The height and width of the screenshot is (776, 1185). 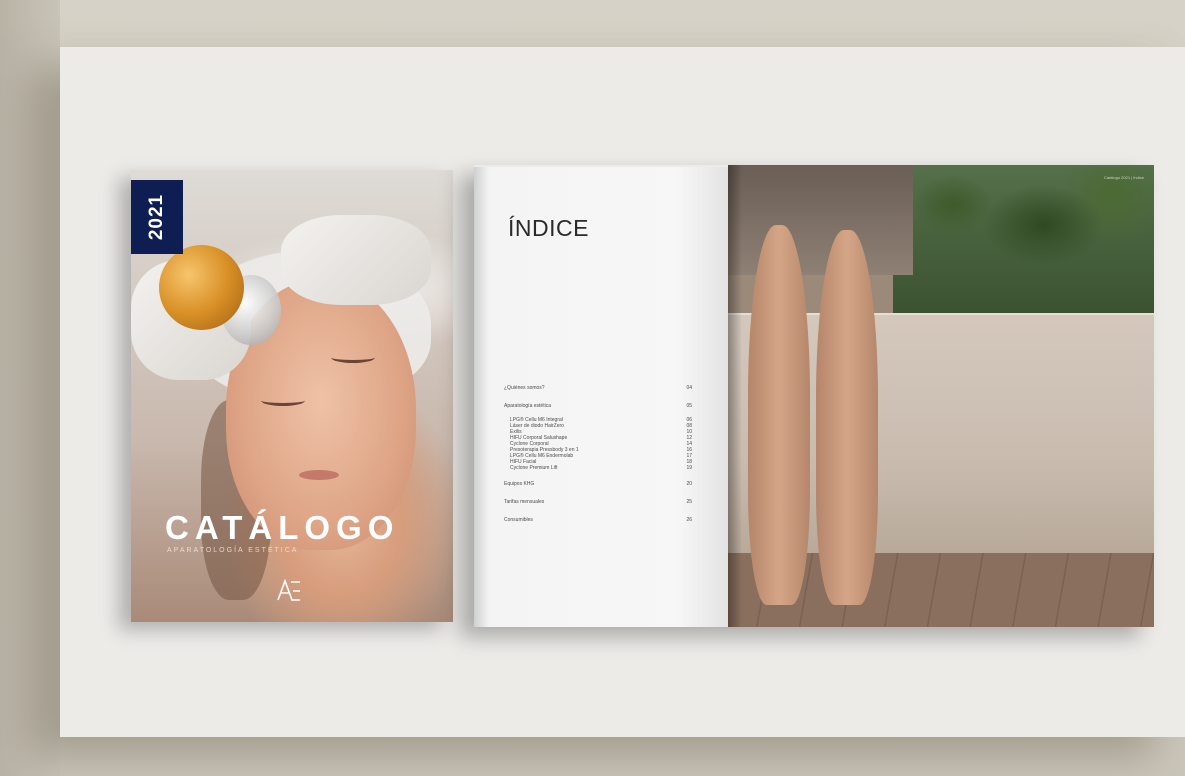 I want to click on toc-entry: Aparatología estética 05, so click(x=598, y=407).